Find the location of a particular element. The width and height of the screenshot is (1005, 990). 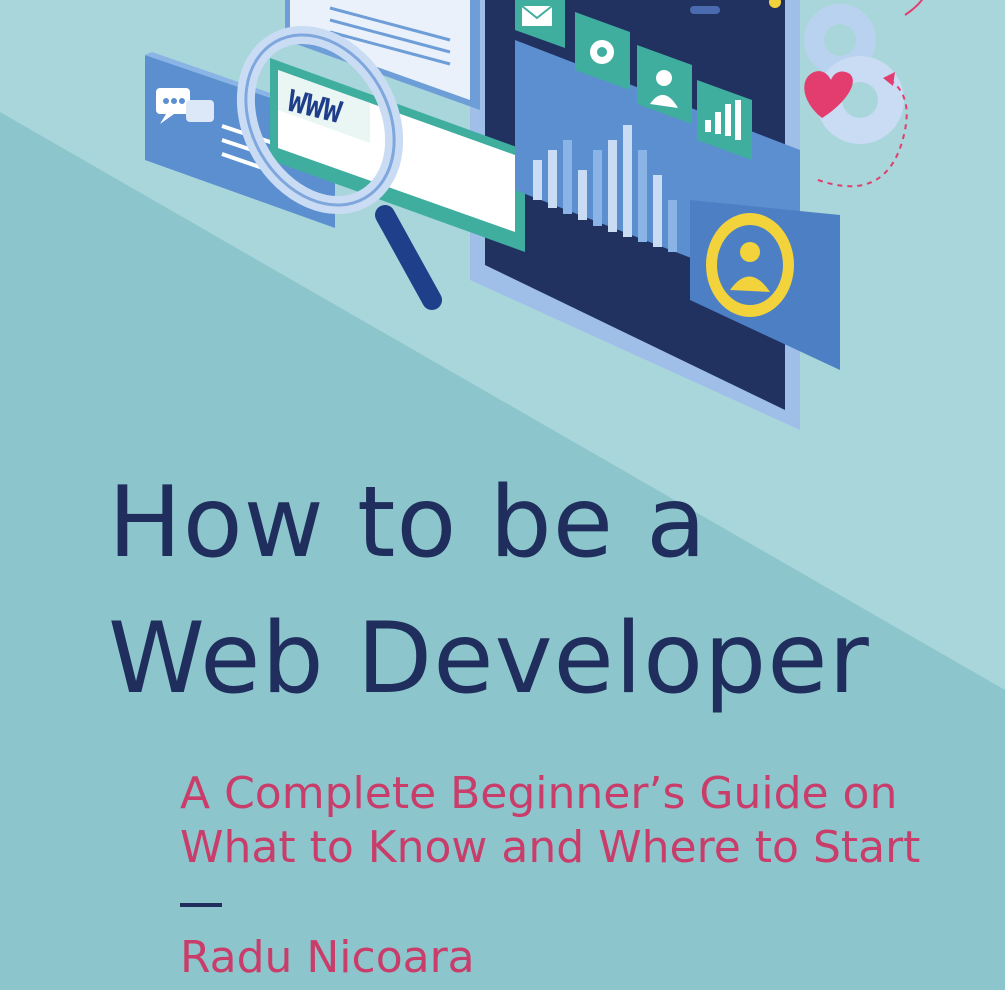

separator-dash is located at coordinates (201, 905).